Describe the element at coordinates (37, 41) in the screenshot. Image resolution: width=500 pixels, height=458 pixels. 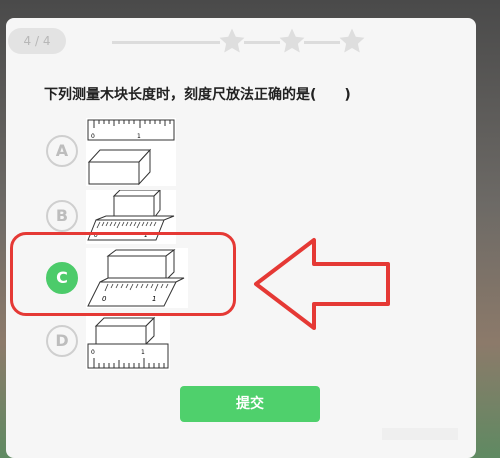
I see `progress-counter: 4 / 4` at that location.